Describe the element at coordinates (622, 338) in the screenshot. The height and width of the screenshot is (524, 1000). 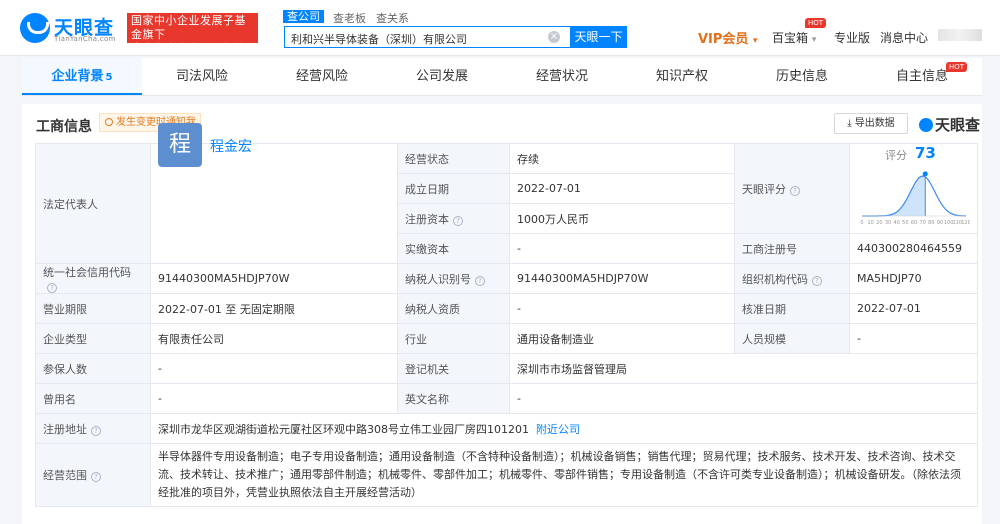
I see `industry-value: 通用设备制造业` at that location.